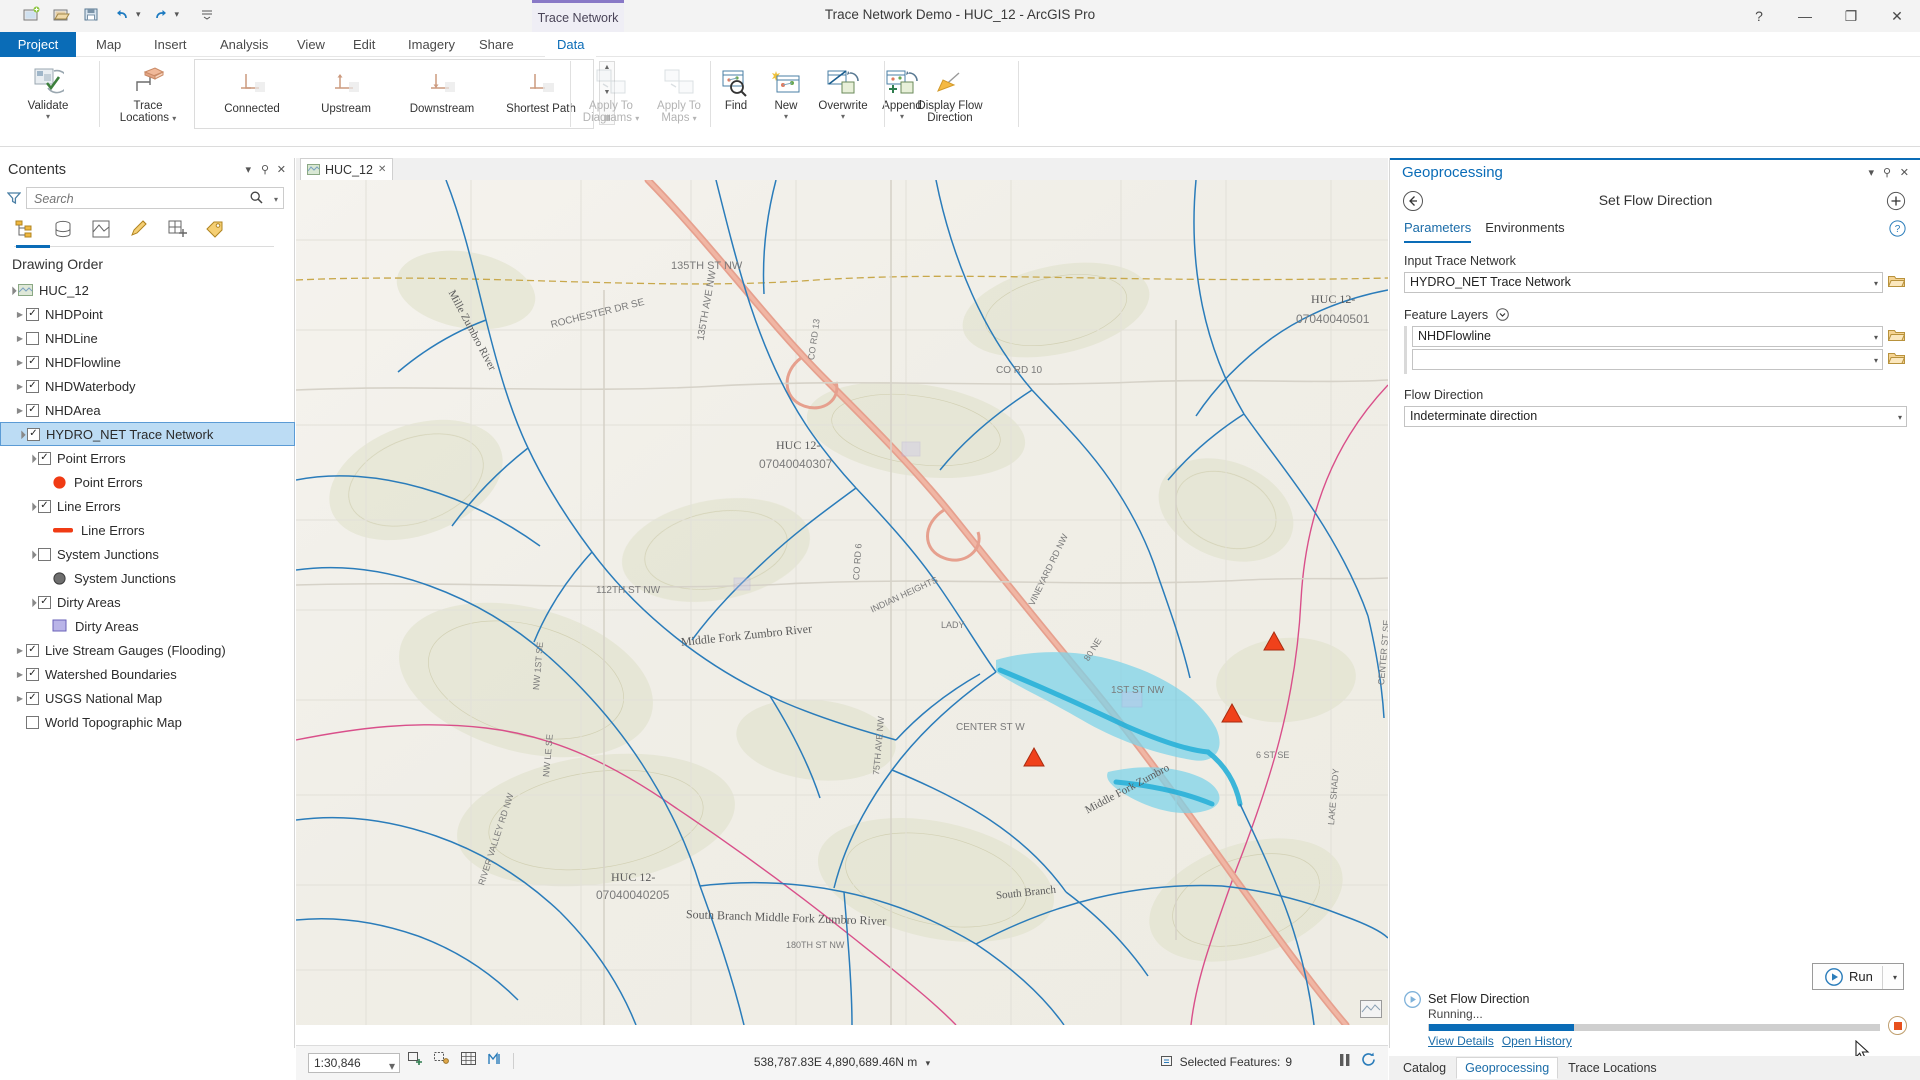  What do you see at coordinates (1524, 231) in the screenshot?
I see `tab-environments: Environments` at bounding box center [1524, 231].